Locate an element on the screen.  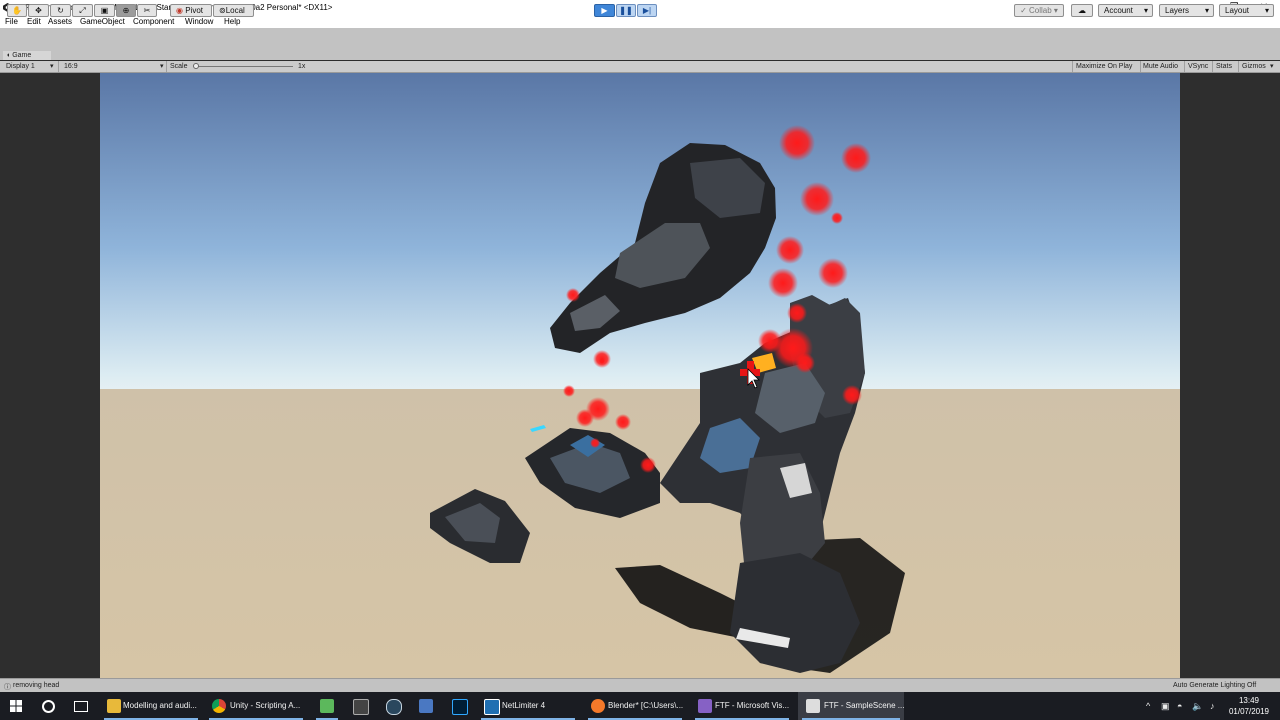
toolbar is located at coordinates (640, 39).